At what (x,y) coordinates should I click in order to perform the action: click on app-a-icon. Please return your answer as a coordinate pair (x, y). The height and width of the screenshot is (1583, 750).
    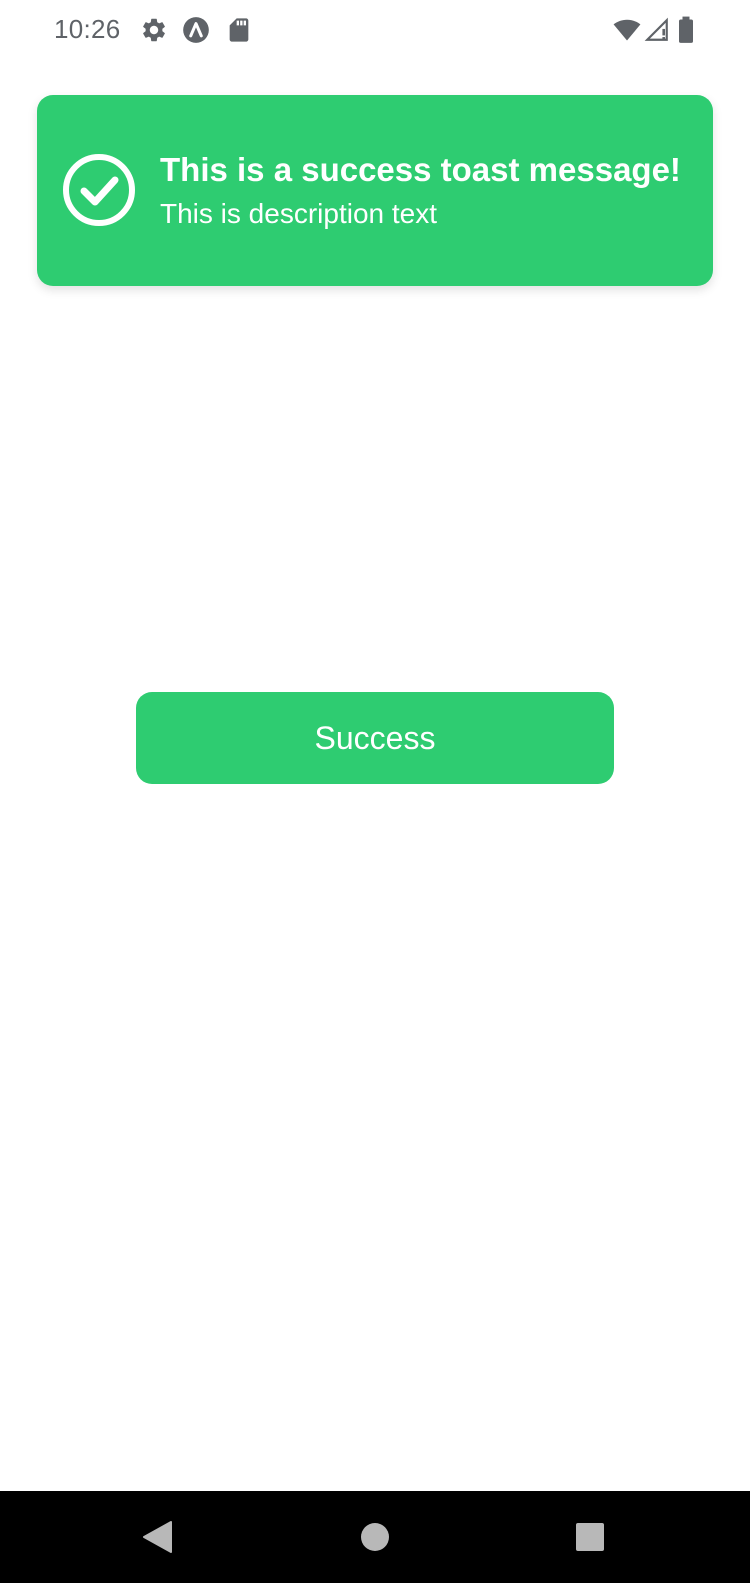
    Looking at the image, I should click on (196, 30).